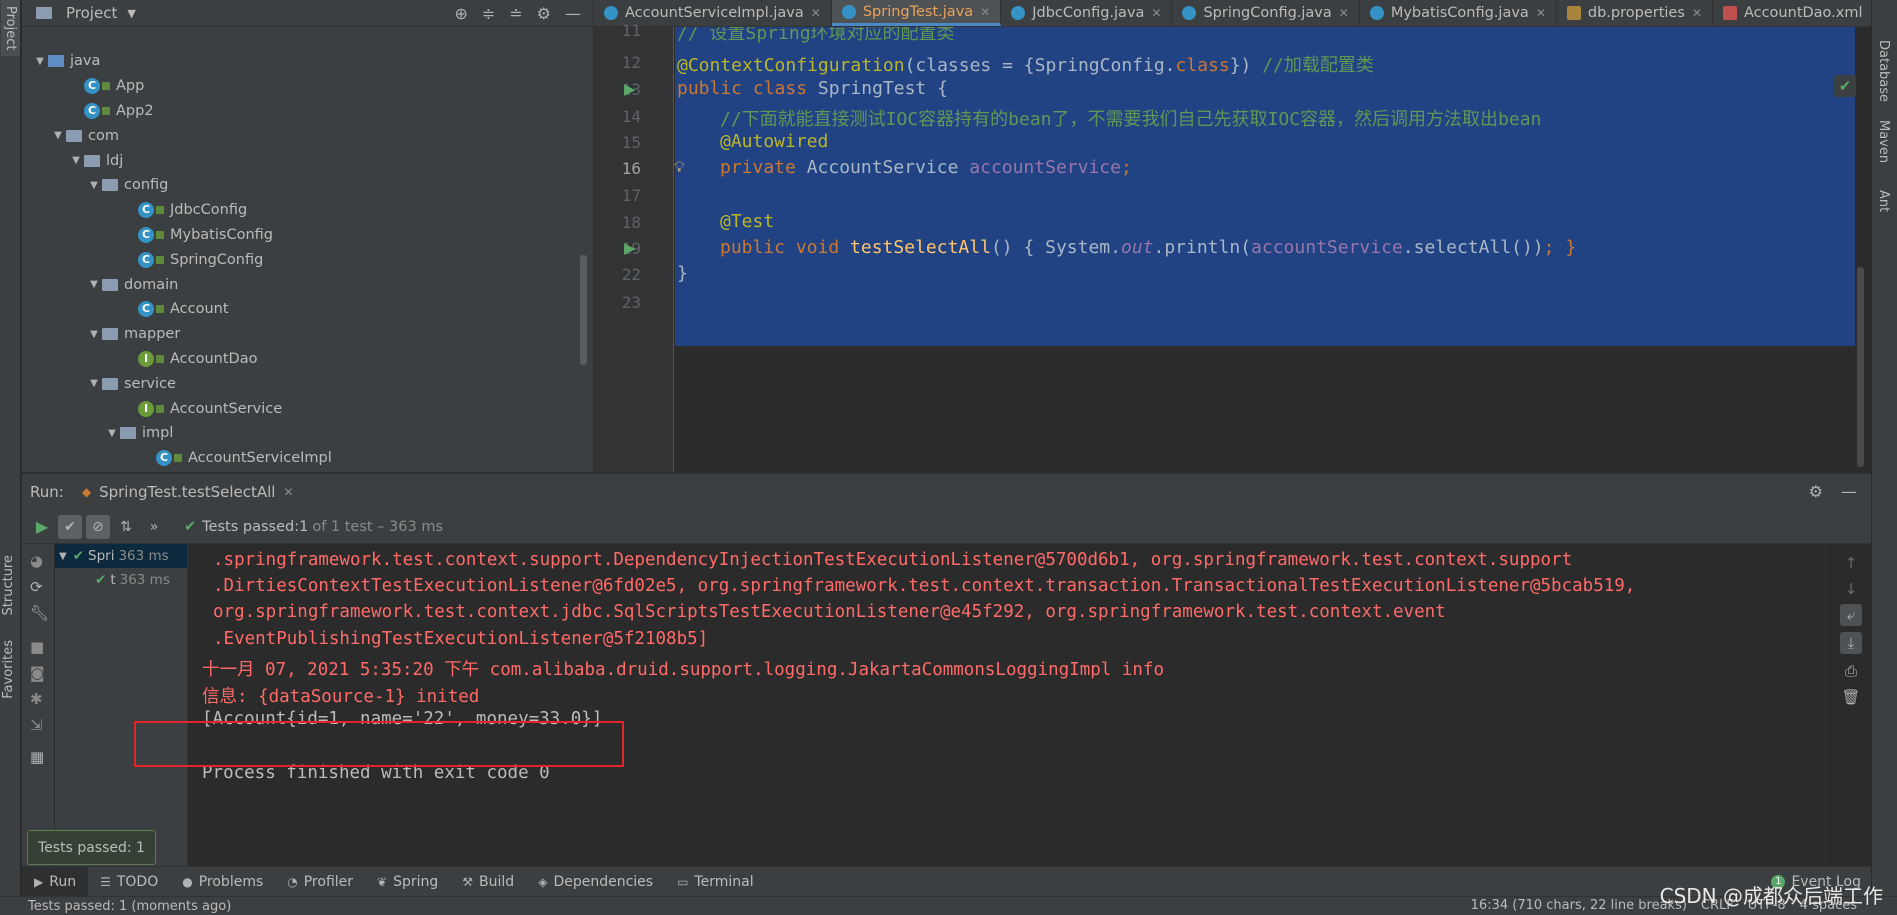 The image size is (1897, 915). I want to click on wrench-icon: 🔧︎, so click(39, 613).